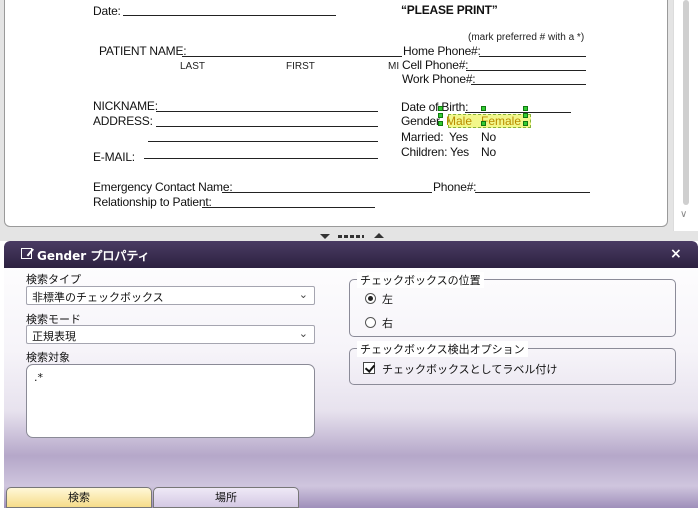 The height and width of the screenshot is (508, 698). What do you see at coordinates (107, 11) in the screenshot?
I see `date-label: Date:` at bounding box center [107, 11].